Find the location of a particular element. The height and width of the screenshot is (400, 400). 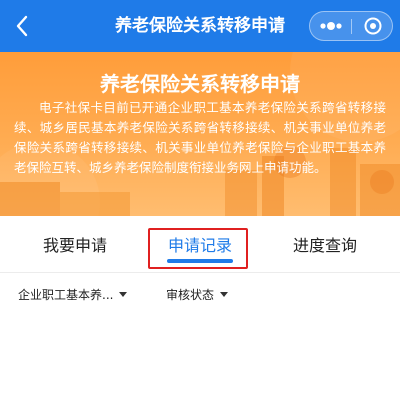

review-status-filter: 审核状态 is located at coordinates (197, 294).